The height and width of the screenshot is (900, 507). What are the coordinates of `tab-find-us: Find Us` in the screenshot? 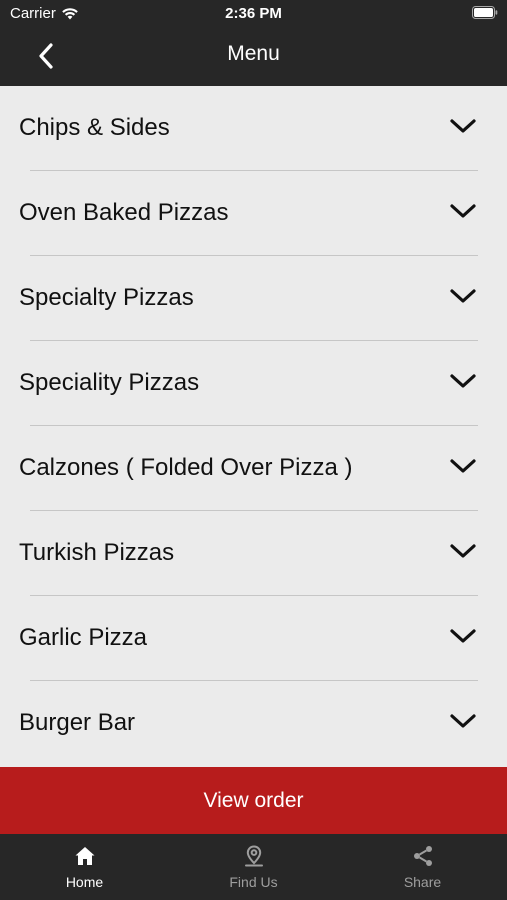 It's located at (253, 867).